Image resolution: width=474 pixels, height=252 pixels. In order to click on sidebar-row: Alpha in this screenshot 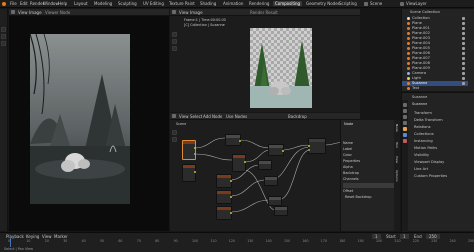, I will do `click(370, 161)`.